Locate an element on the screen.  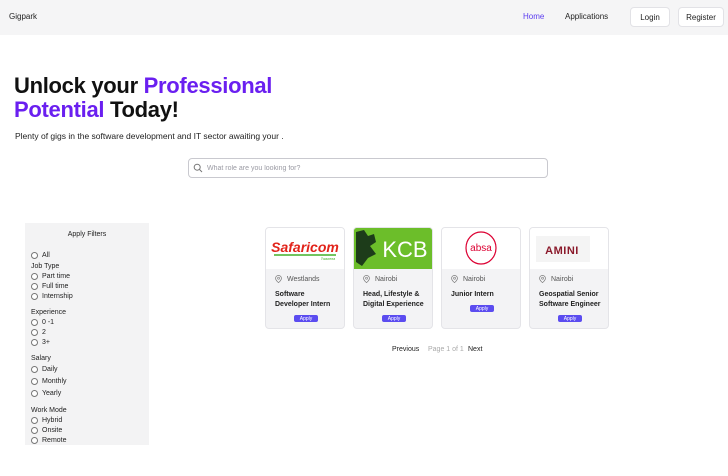
search-bar is located at coordinates (368, 168).